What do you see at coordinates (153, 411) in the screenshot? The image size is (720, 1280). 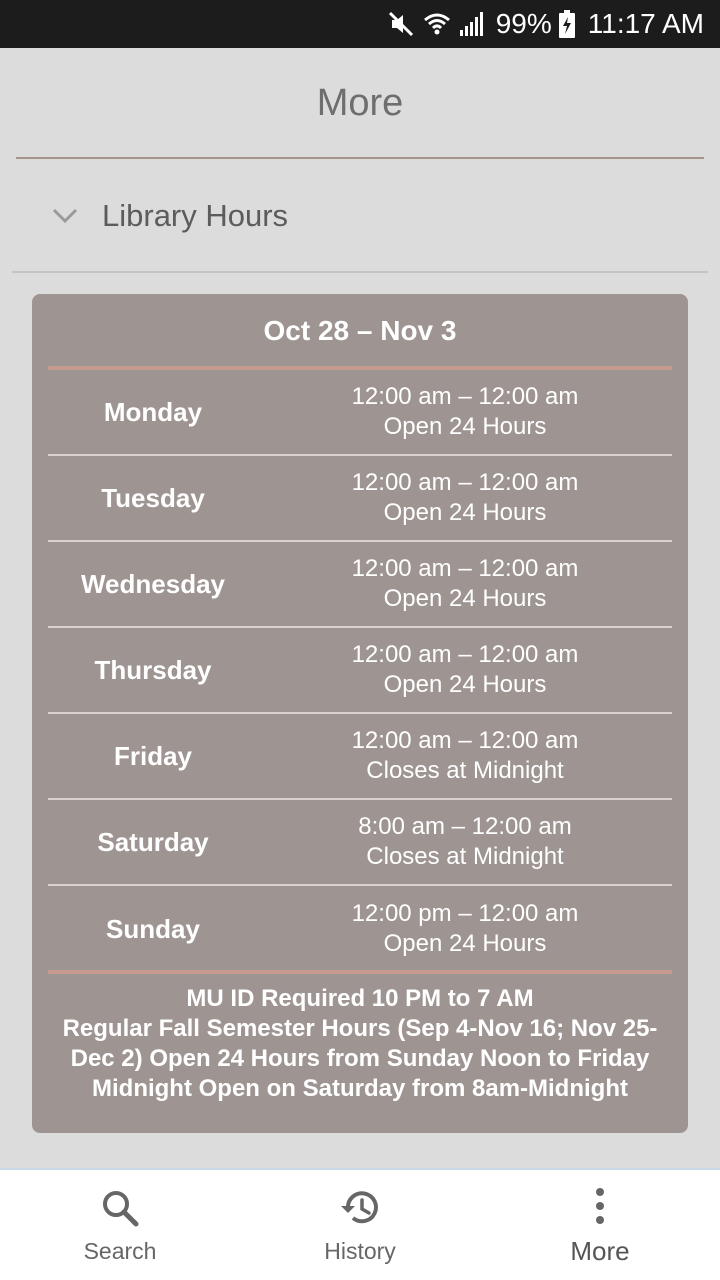 I see `day-label: Monday` at bounding box center [153, 411].